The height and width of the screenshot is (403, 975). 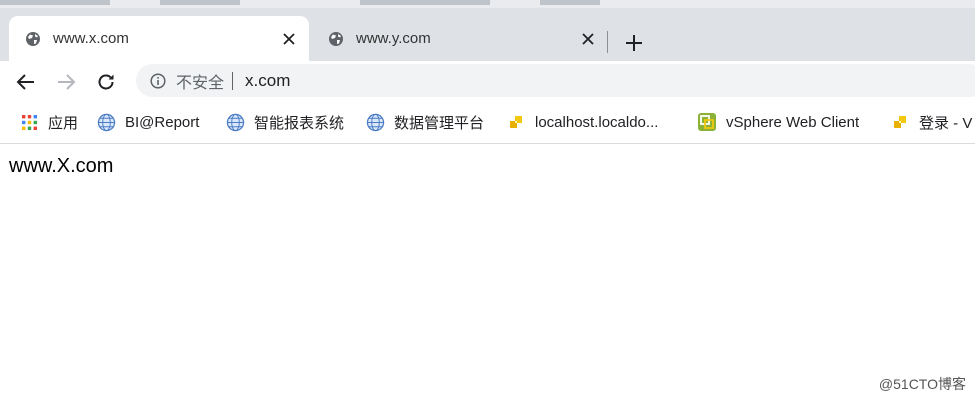 I want to click on bookmark-vsphere: vSphere Web Client, so click(x=778, y=122).